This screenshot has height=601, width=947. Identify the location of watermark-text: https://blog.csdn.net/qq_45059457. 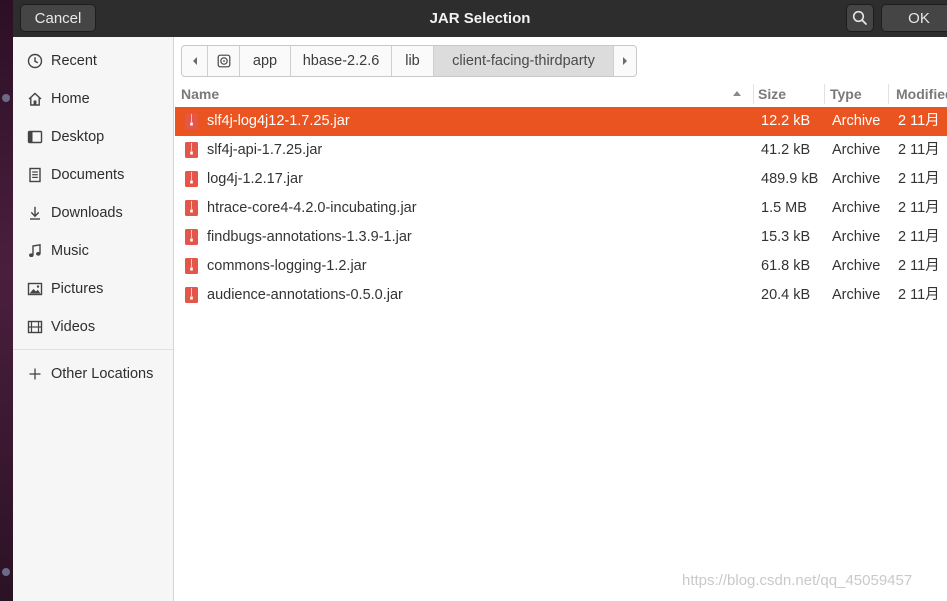
(797, 580).